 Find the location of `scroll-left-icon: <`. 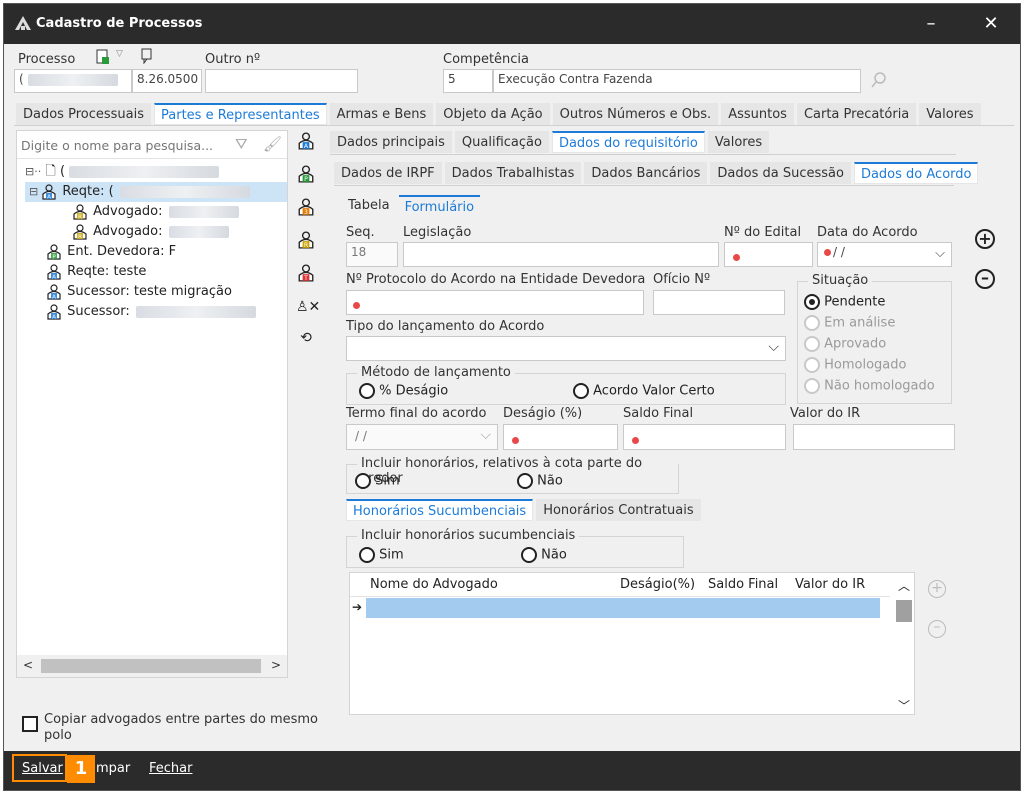

scroll-left-icon: < is located at coordinates (28, 665).